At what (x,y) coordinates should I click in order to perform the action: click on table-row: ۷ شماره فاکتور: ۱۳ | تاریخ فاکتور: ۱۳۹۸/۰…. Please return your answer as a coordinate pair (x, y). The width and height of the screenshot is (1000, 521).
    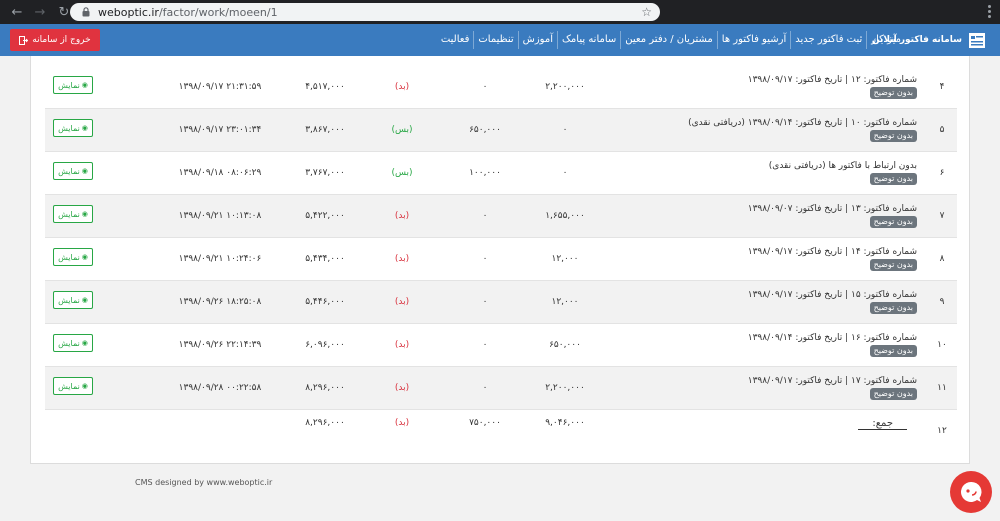
    Looking at the image, I should click on (501, 216).